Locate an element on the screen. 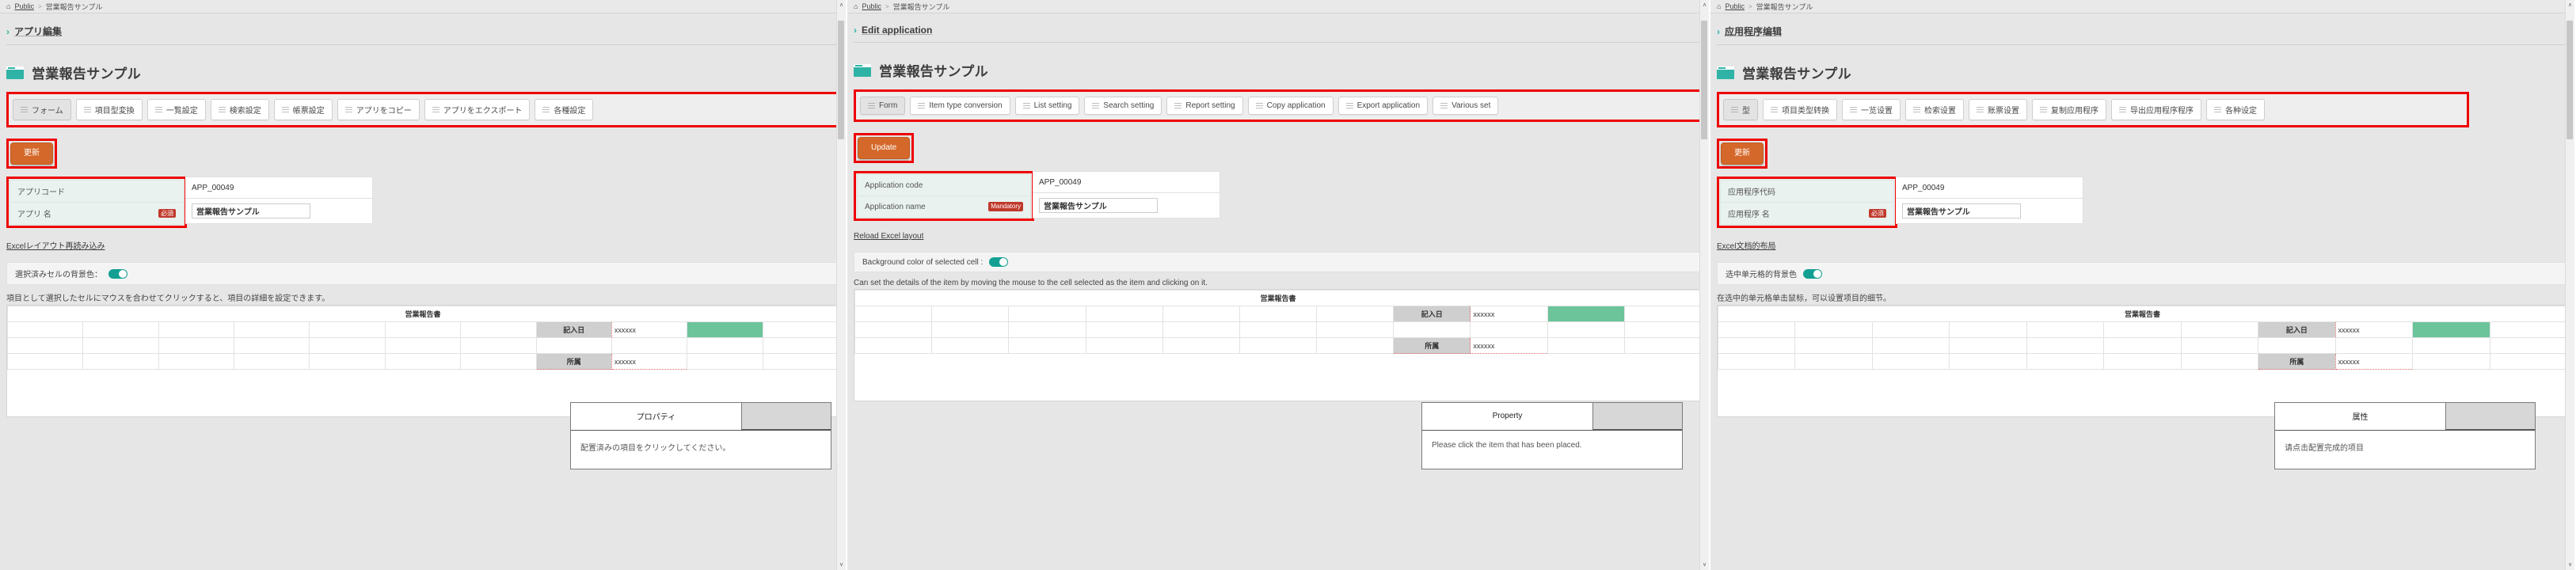 The image size is (2576, 570). toolbar-button-search-setting: 検索設定 is located at coordinates (239, 109).